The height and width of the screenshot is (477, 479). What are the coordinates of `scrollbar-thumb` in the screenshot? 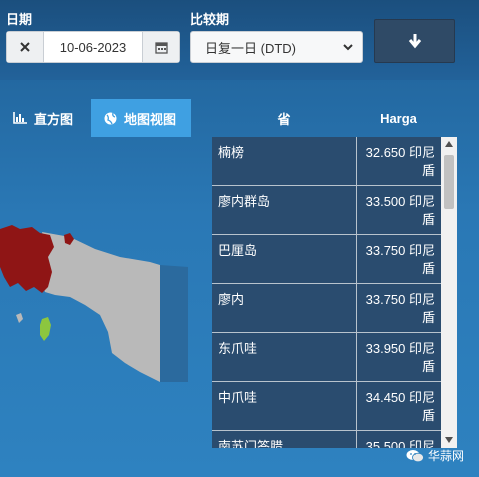 It's located at (449, 182).